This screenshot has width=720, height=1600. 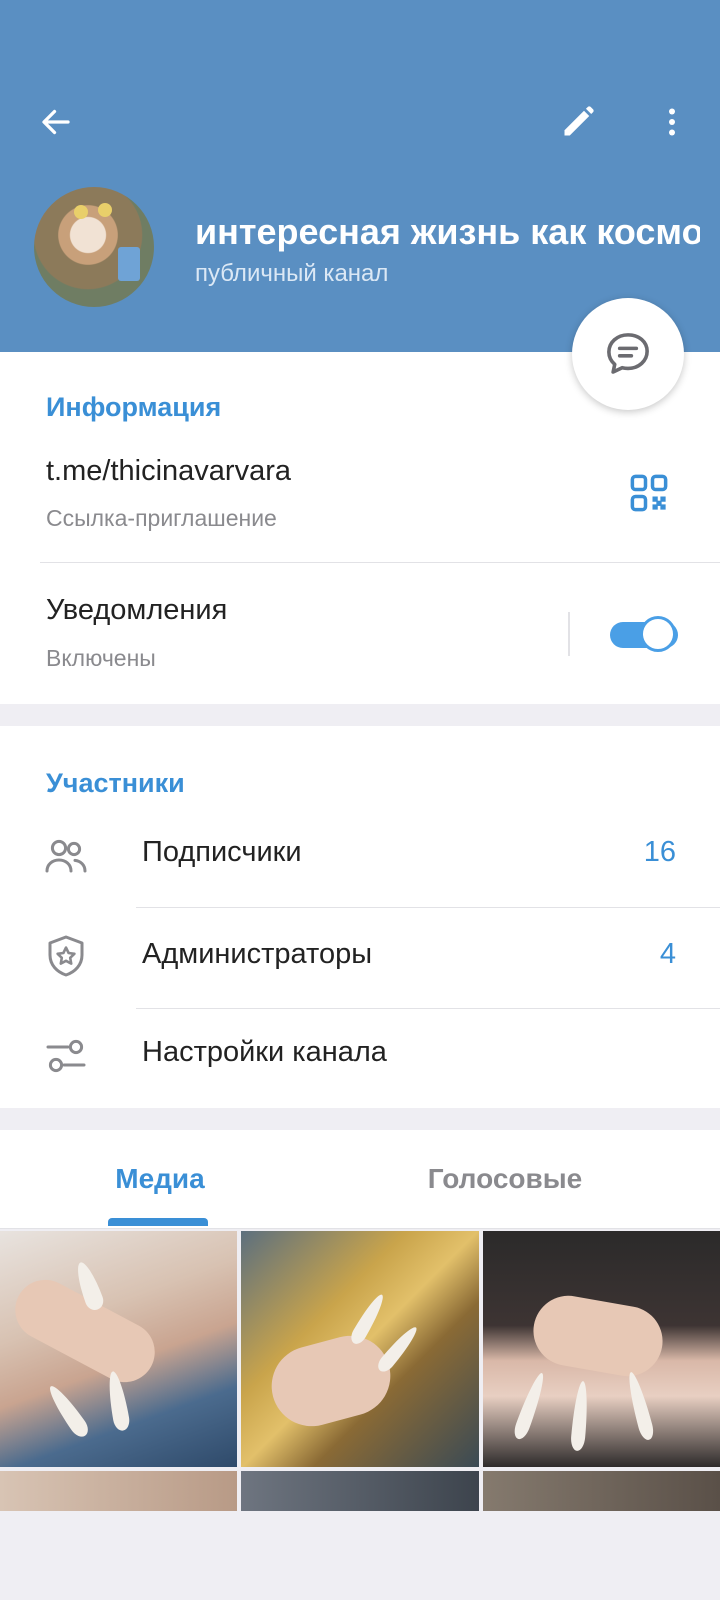 I want to click on more-menu-button, so click(x=672, y=122).